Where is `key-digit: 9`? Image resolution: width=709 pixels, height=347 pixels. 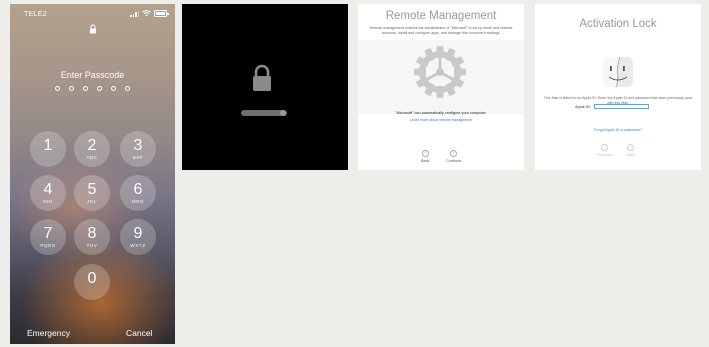 key-digit: 9 is located at coordinates (138, 233).